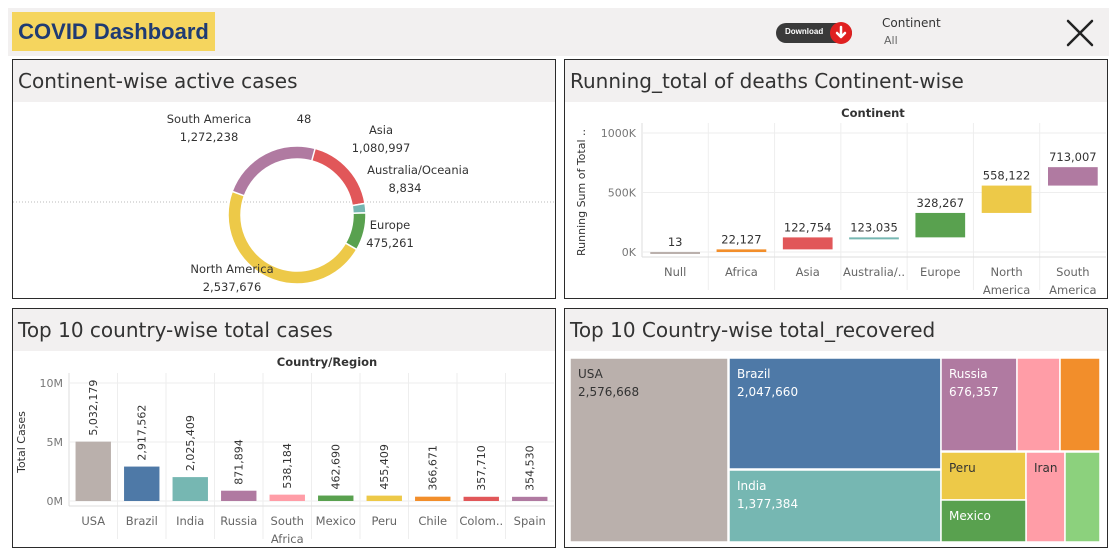  I want to click on donut-label-value: 8,834, so click(405, 188).